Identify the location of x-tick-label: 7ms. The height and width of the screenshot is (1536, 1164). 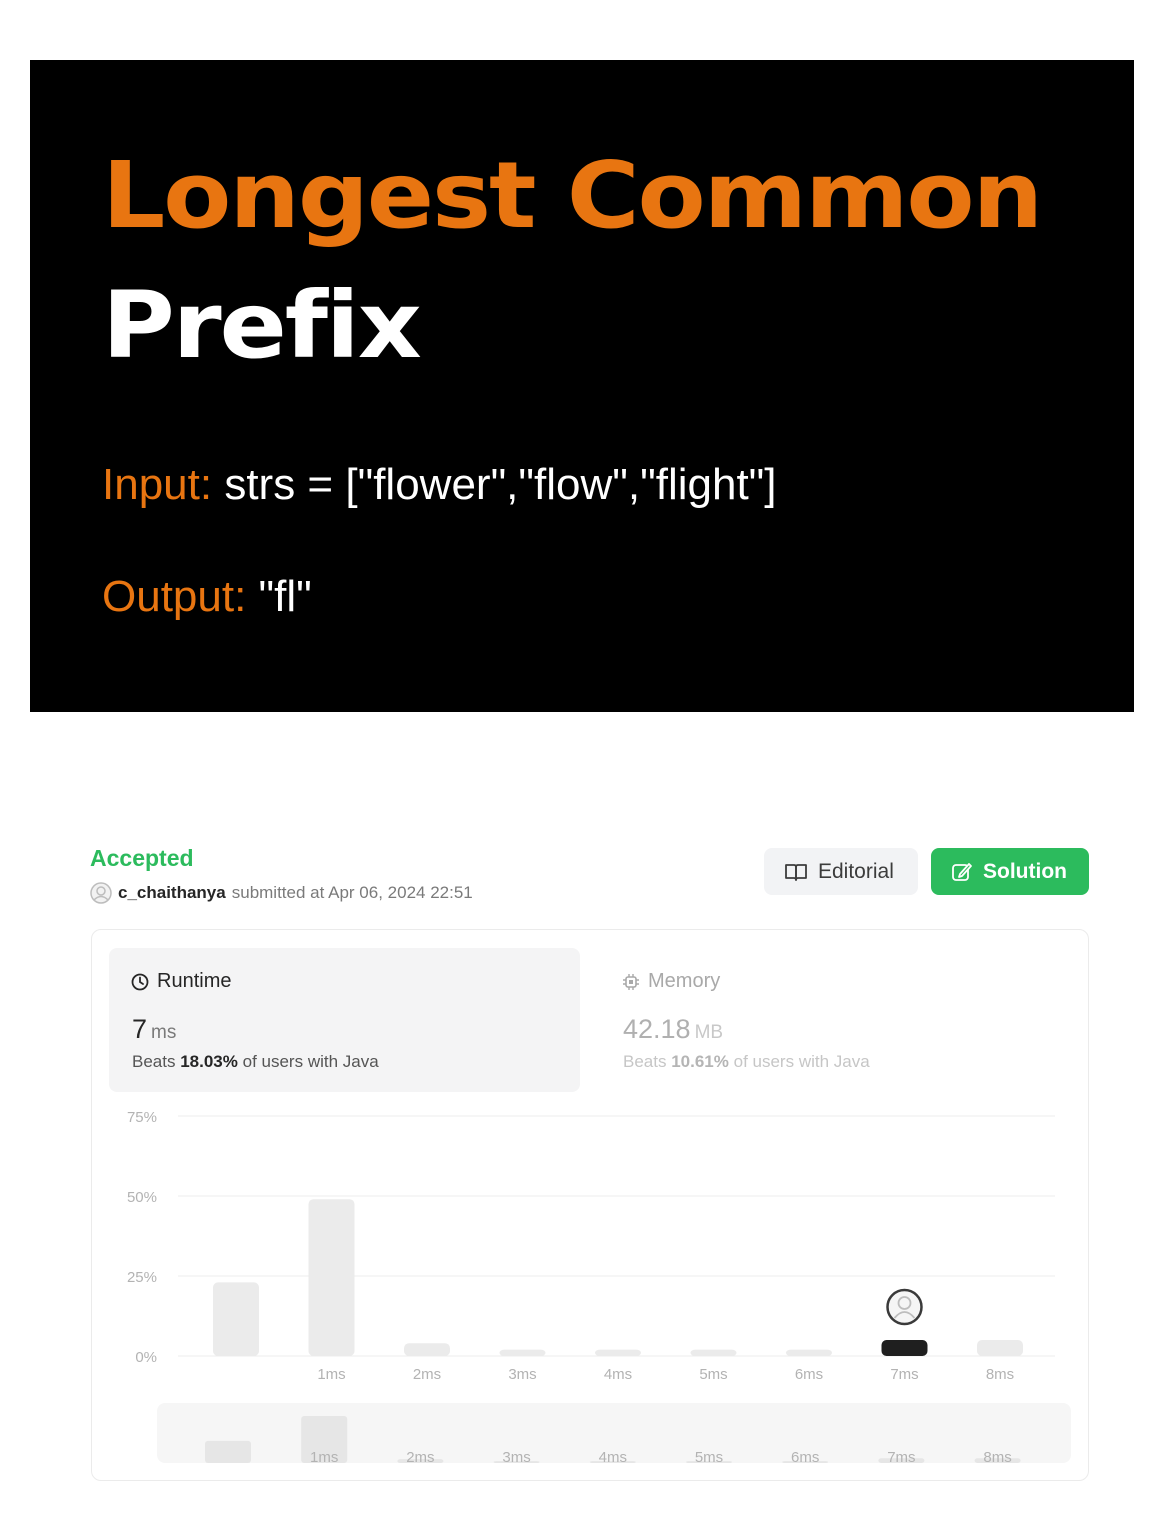
(904, 1374).